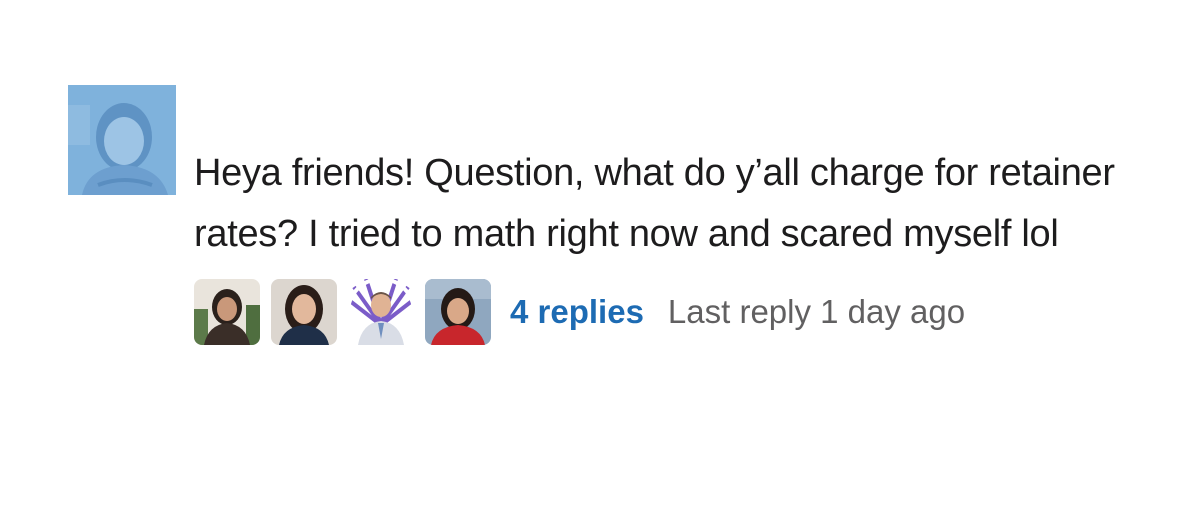 This screenshot has height=506, width=1190. Describe the element at coordinates (659, 312) in the screenshot. I see `thread-summary: 4 replies Last reply 1 day ago` at that location.